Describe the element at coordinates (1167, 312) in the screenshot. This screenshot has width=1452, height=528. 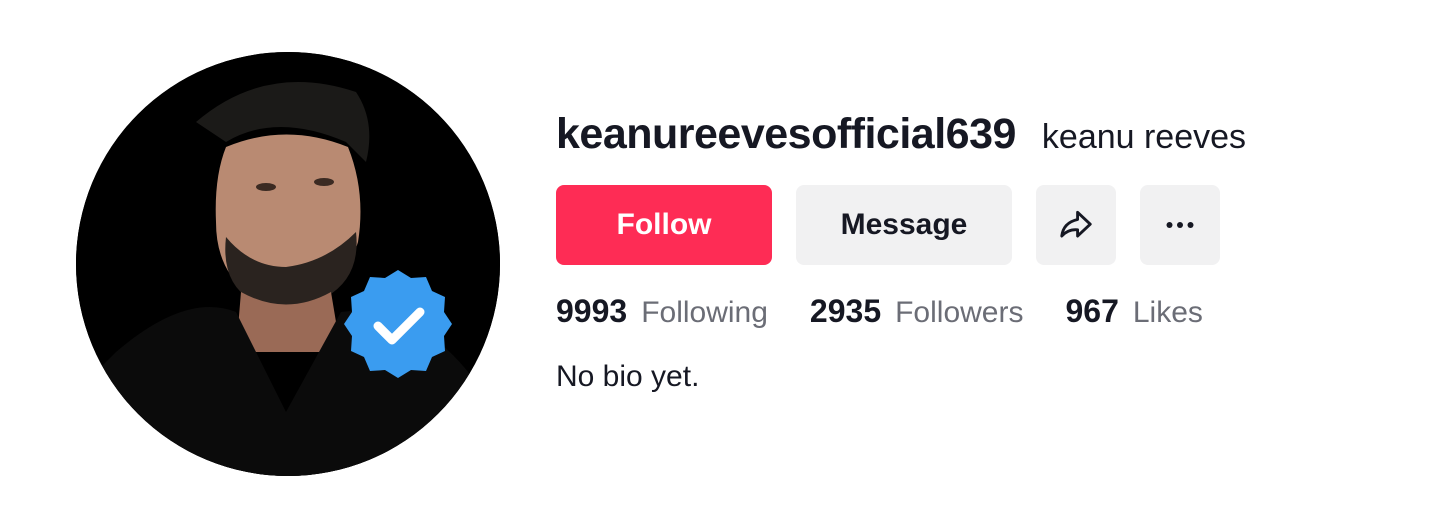
I see `likes-label: Likes` at that location.